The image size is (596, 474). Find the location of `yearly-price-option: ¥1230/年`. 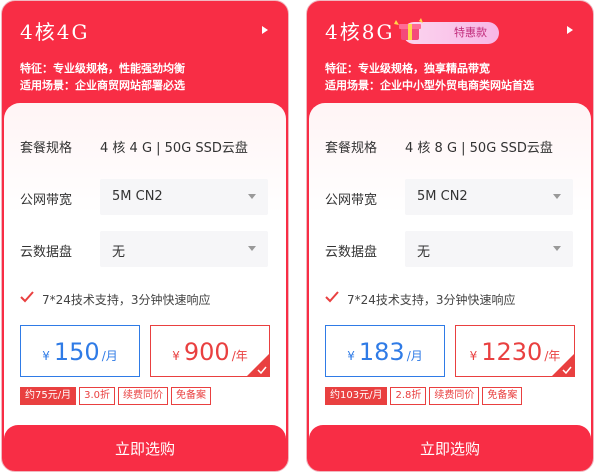

yearly-price-option: ¥1230/年 is located at coordinates (515, 351).